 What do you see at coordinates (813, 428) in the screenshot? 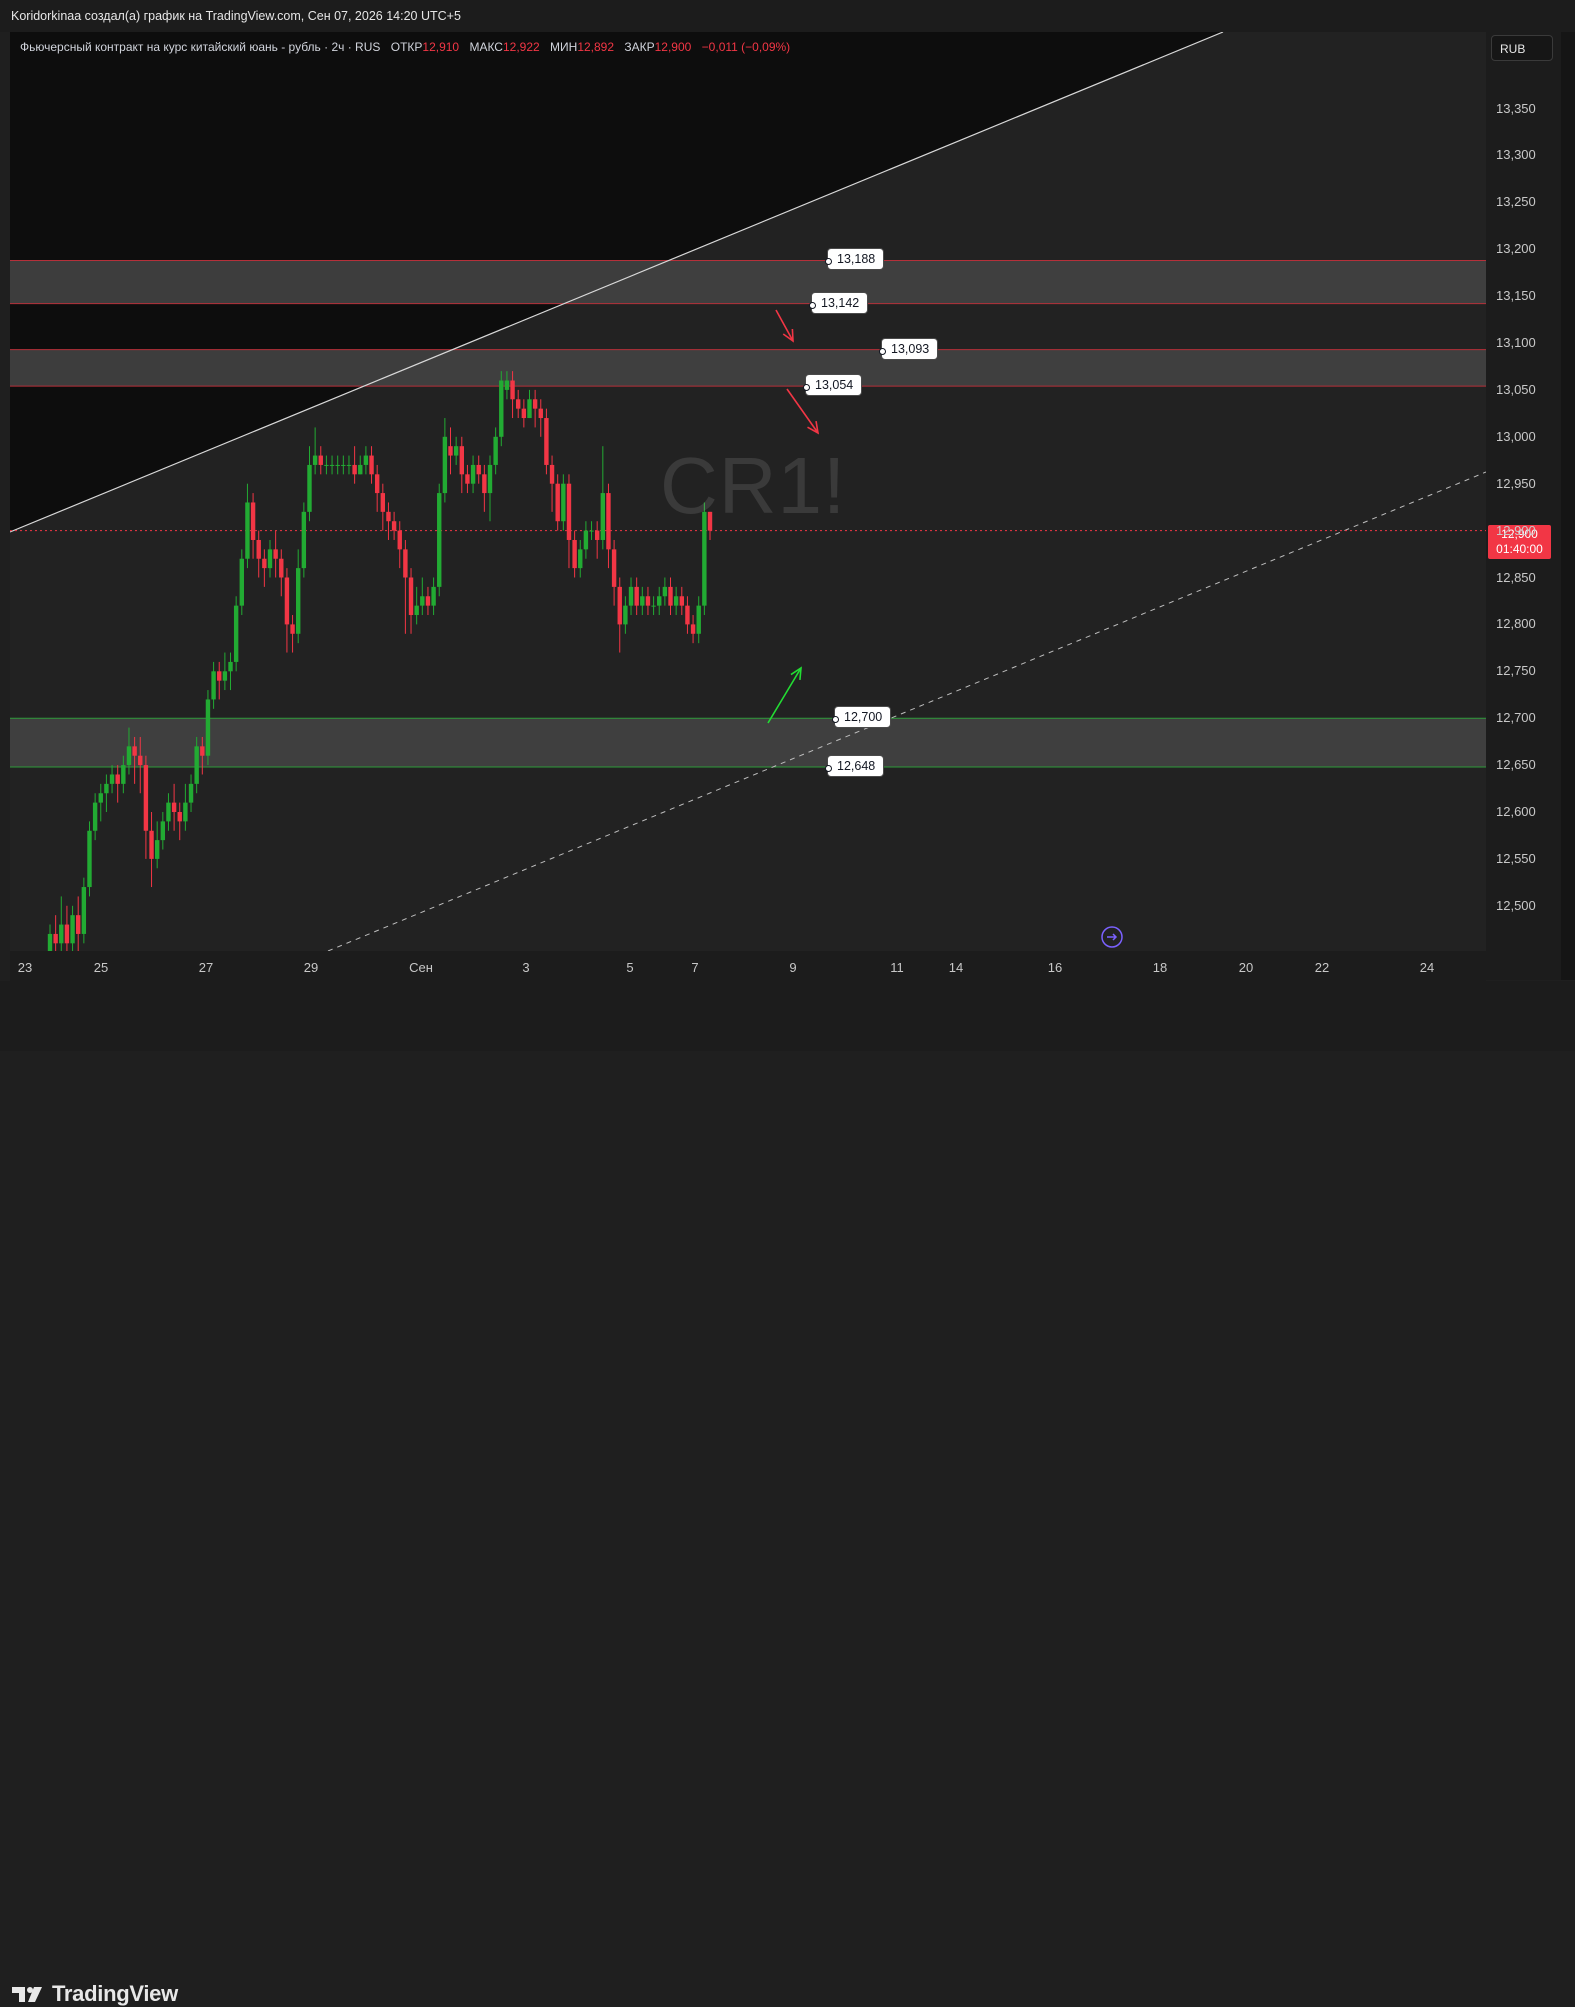
I see `arrow-down-2-head` at bounding box center [813, 428].